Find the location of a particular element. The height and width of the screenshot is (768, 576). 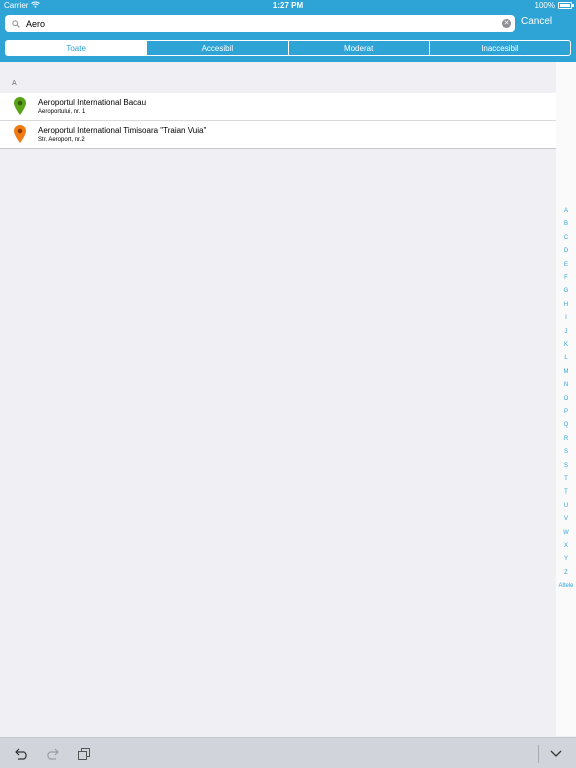

filter-inaccesibil: Inaccesibil is located at coordinates (499, 48).